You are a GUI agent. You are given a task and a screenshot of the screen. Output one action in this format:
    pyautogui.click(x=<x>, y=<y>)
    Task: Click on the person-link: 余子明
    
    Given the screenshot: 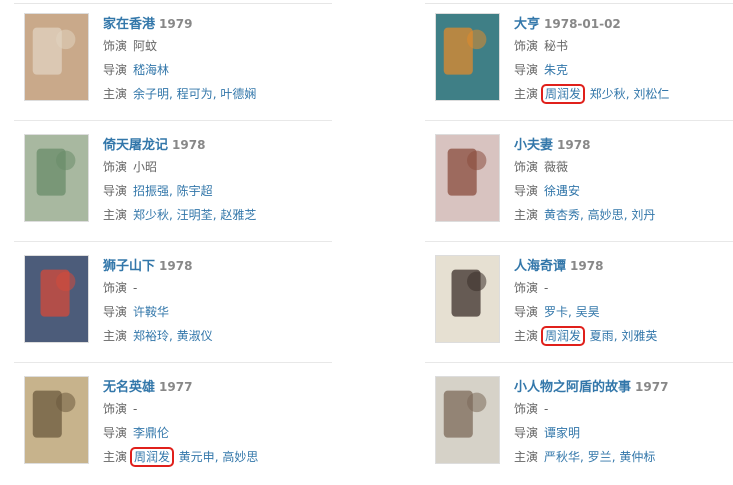 What is the action you would take?
    pyautogui.click(x=151, y=94)
    